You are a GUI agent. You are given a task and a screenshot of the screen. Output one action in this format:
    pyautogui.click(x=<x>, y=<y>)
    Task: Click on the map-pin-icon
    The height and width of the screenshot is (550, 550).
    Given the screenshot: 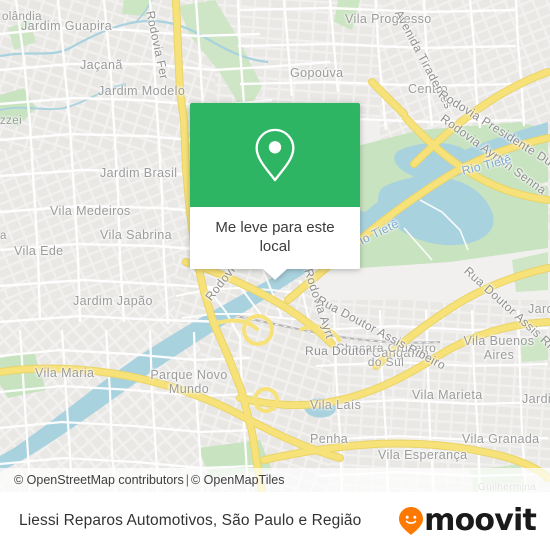 What is the action you would take?
    pyautogui.click(x=275, y=155)
    